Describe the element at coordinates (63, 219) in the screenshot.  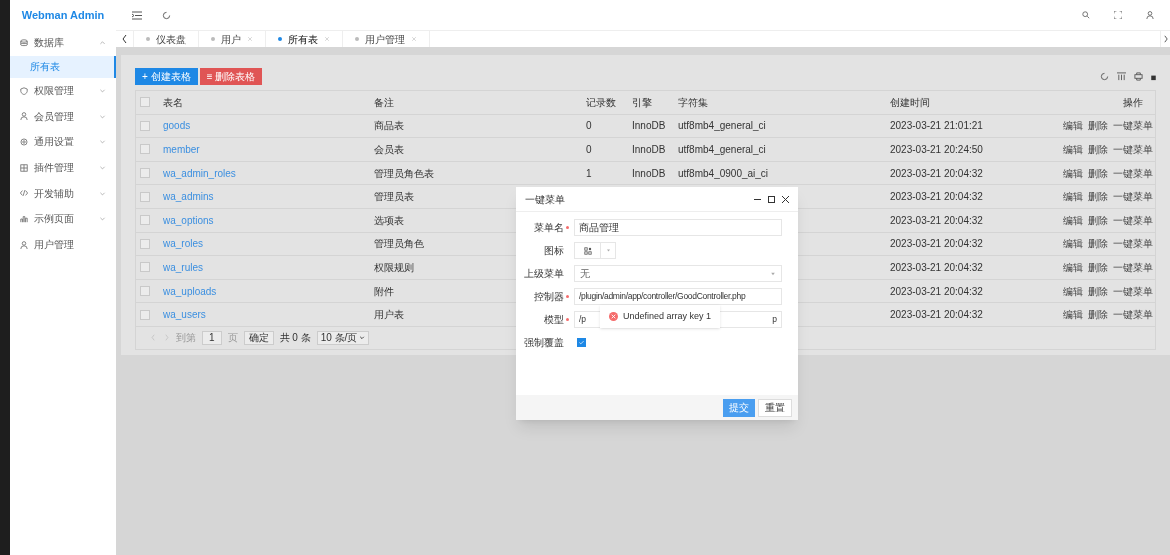
I see `sidebar-item: 示例页面` at that location.